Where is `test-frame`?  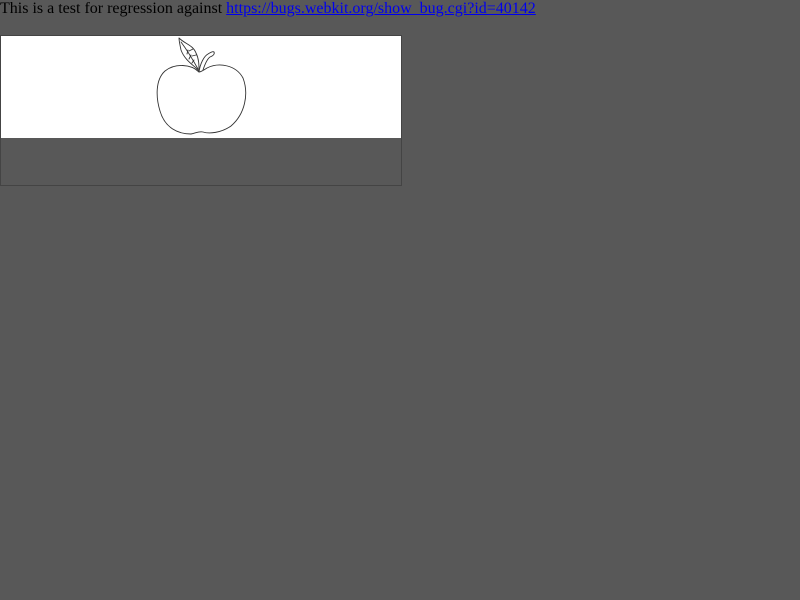 test-frame is located at coordinates (201, 110).